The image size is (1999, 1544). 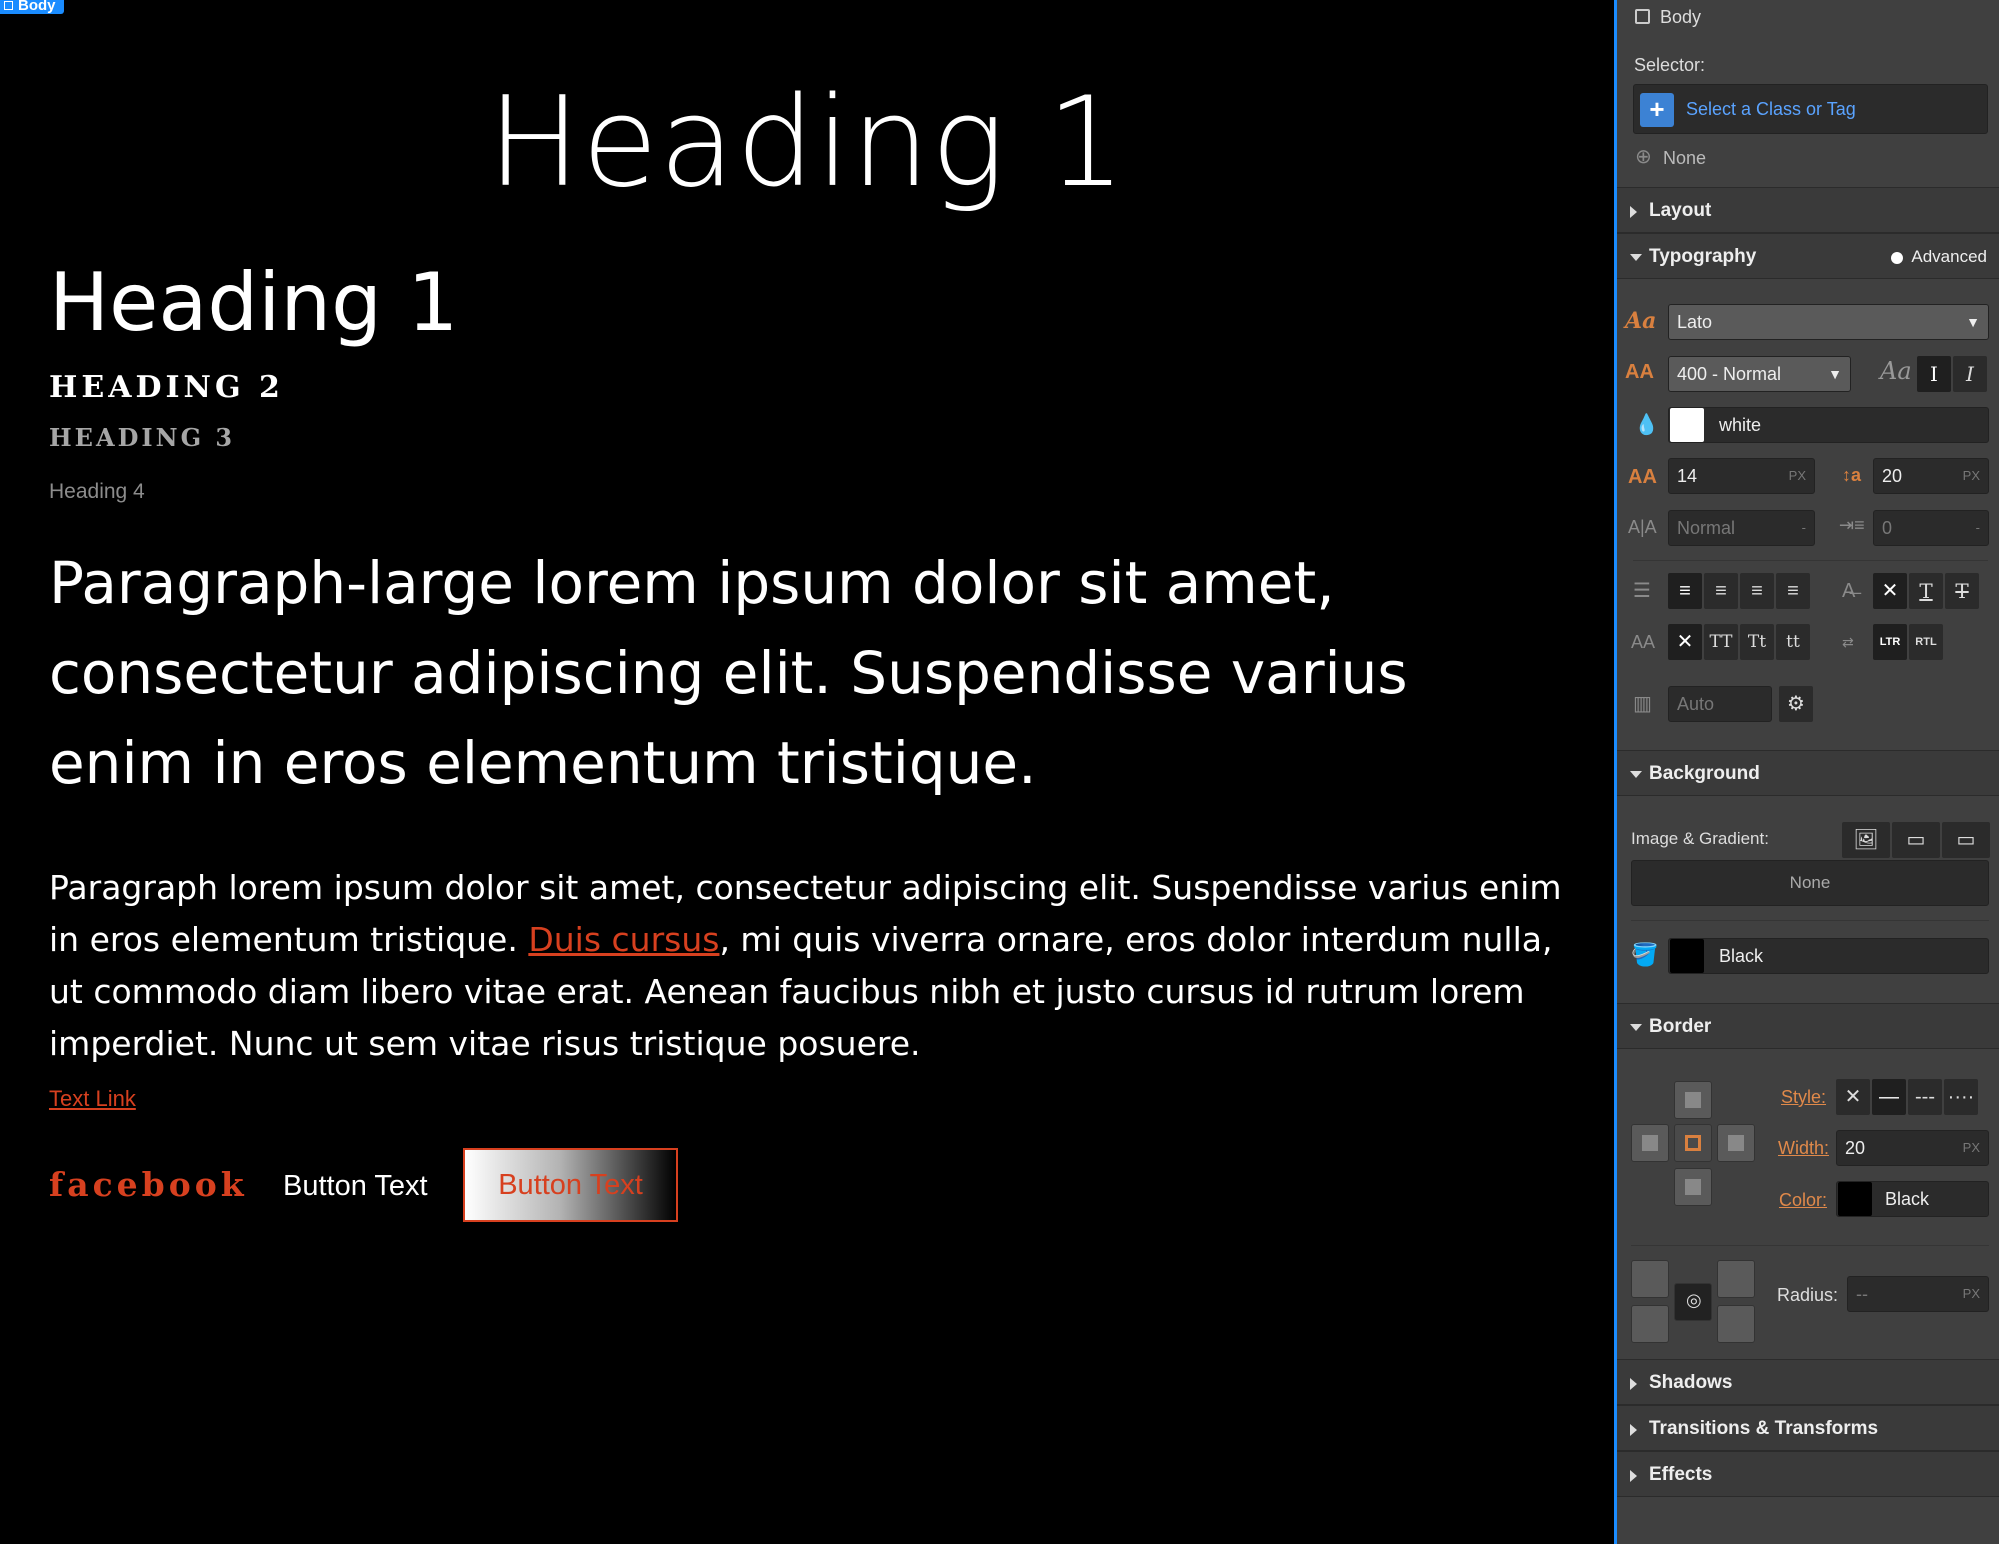 What do you see at coordinates (807, 143) in the screenshot?
I see `heading-centered: Heading 1` at bounding box center [807, 143].